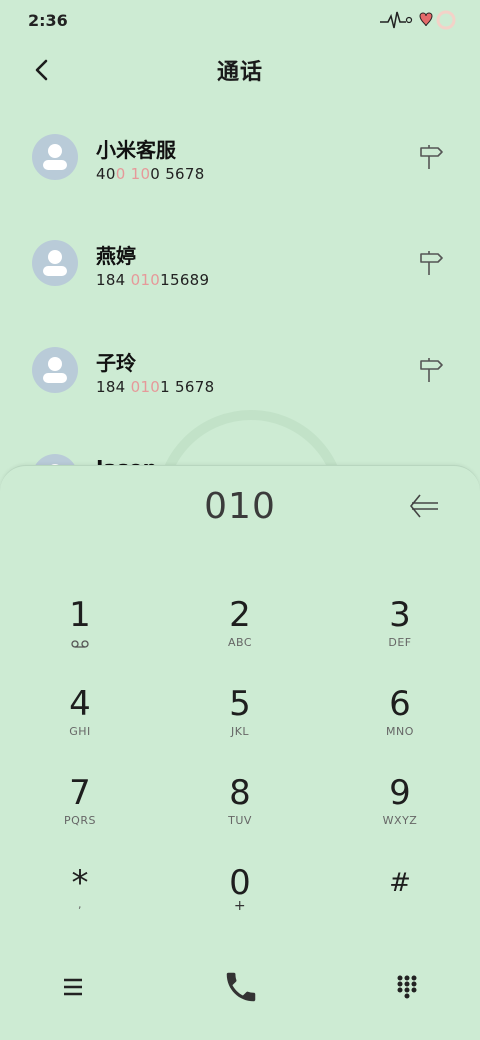 The width and height of the screenshot is (480, 1040). What do you see at coordinates (240, 725) in the screenshot?
I see `key-5: 5 JKL` at bounding box center [240, 725].